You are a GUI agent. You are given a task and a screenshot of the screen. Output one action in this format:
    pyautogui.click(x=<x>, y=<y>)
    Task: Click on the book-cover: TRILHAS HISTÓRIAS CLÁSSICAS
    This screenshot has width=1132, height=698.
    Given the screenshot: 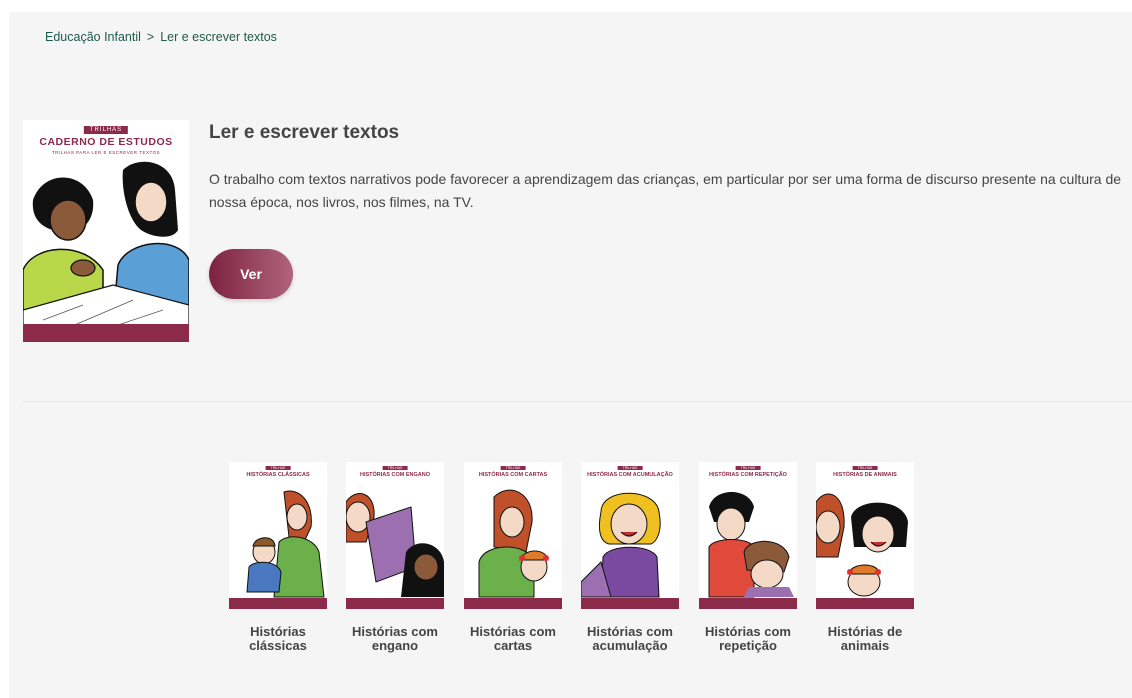 What is the action you would take?
    pyautogui.click(x=278, y=535)
    